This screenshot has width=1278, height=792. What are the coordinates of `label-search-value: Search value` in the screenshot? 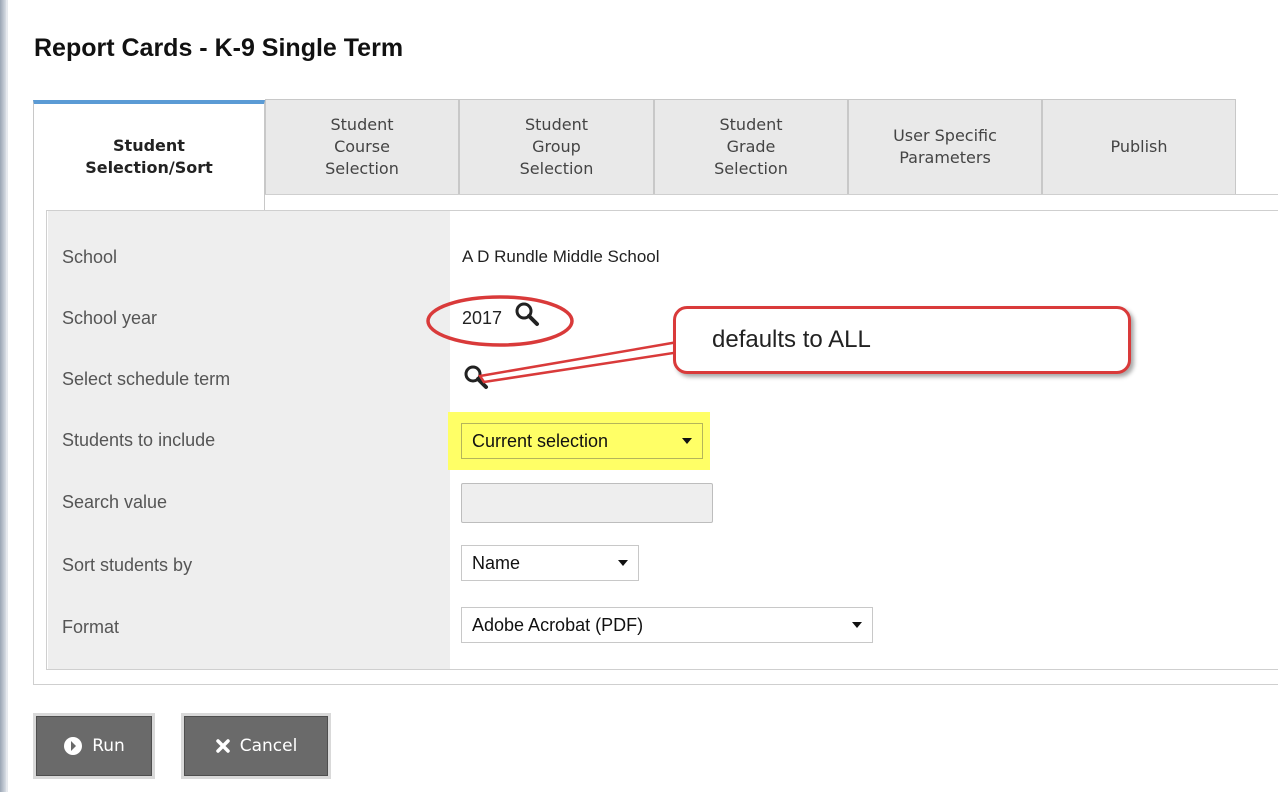 It's located at (115, 502).